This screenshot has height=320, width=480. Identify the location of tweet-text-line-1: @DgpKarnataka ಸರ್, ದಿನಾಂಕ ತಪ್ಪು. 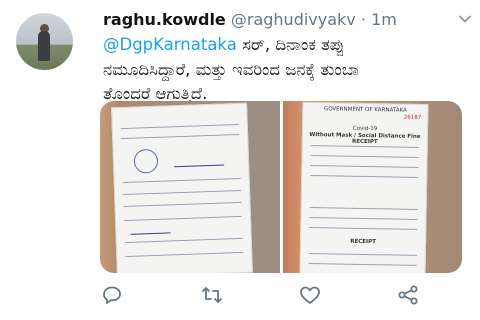
(284, 45).